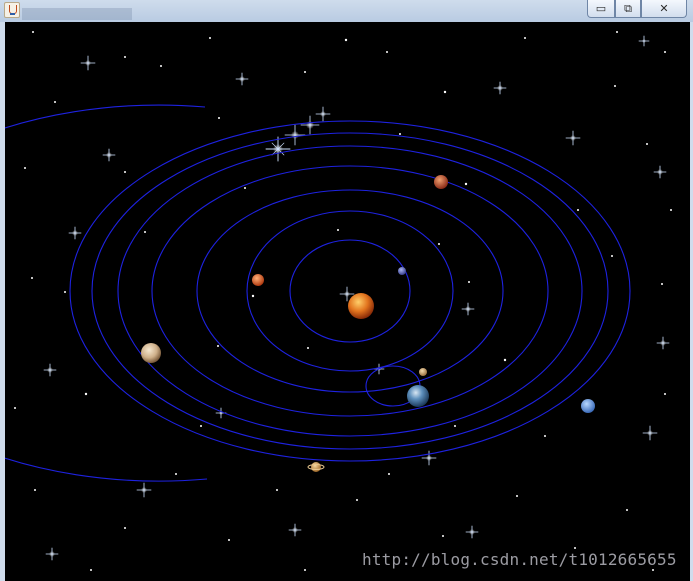 This screenshot has width=693, height=581. I want to click on planet-jupiter, so click(151, 353).